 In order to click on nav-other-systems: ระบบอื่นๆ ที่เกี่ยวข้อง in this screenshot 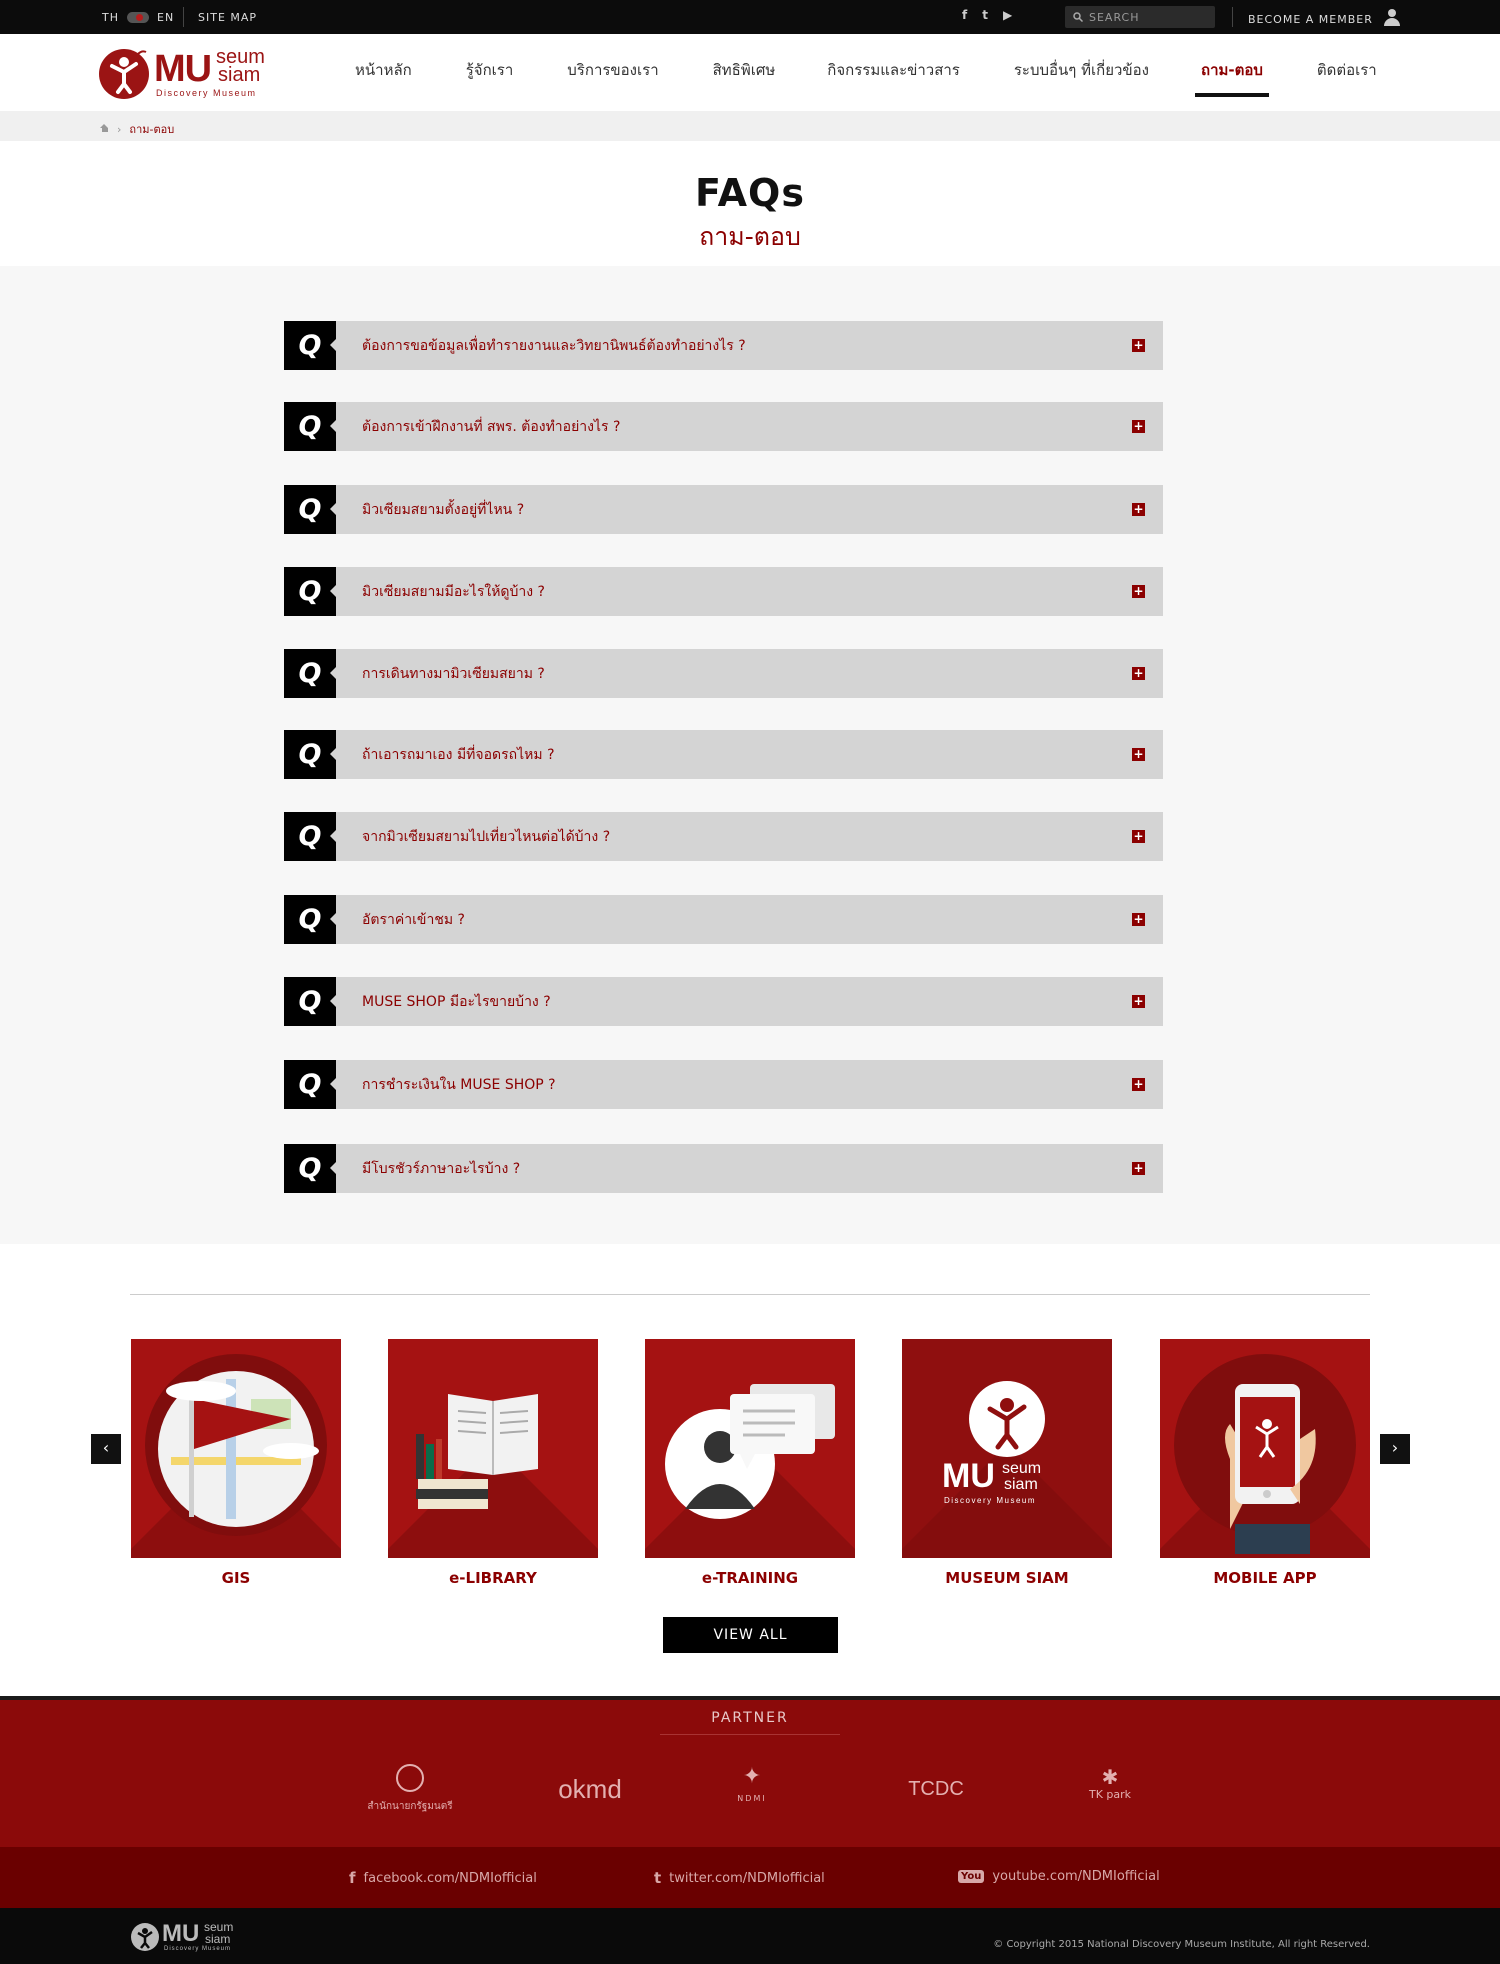, I will do `click(1081, 72)`.